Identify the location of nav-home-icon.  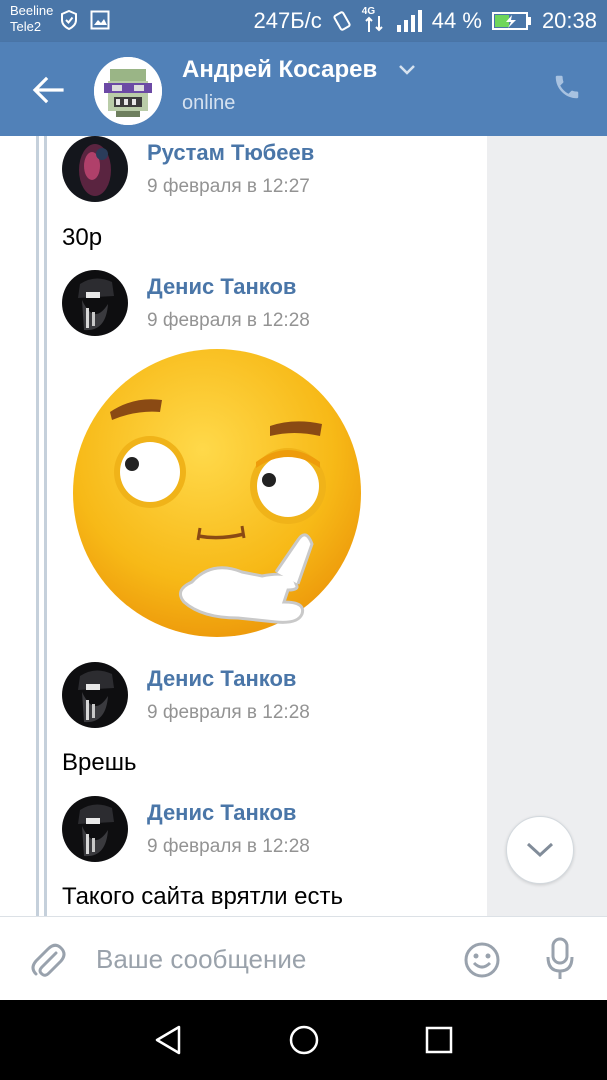
(304, 1040).